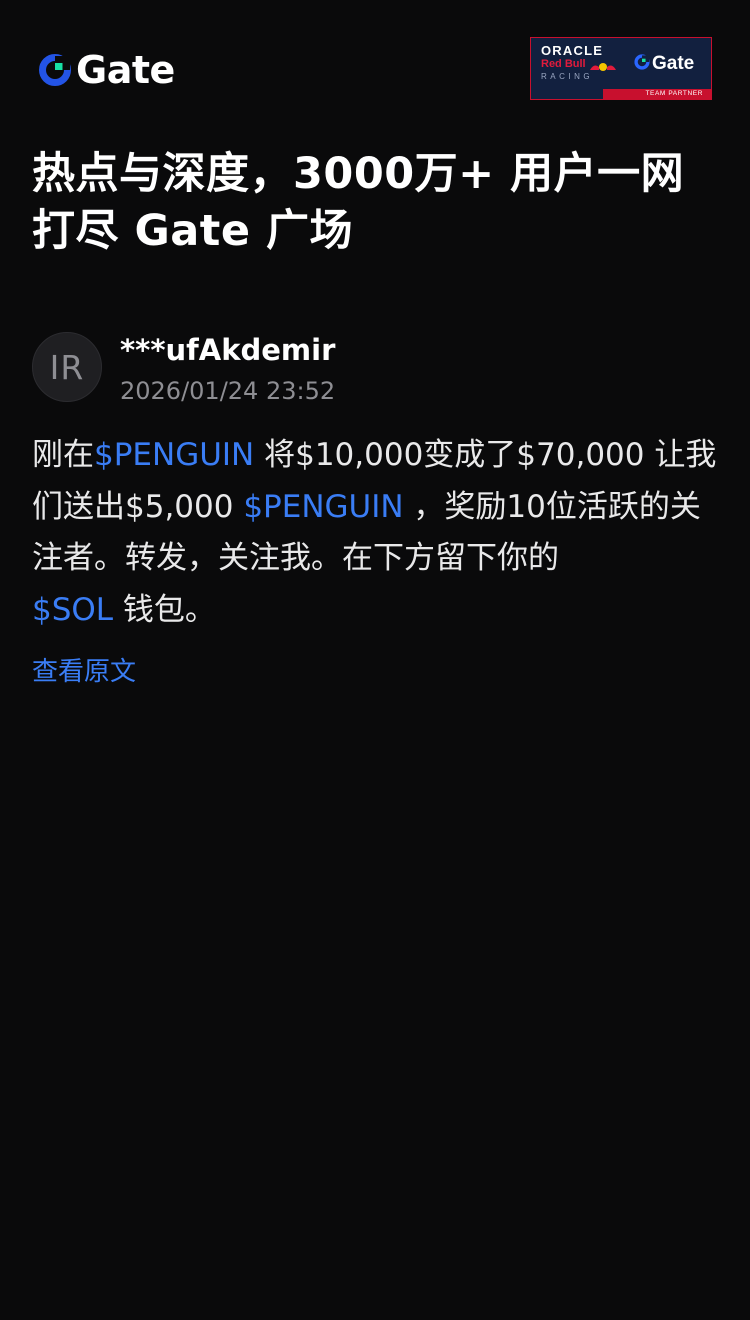  I want to click on partner-gate-logo: Gate, so click(663, 64).